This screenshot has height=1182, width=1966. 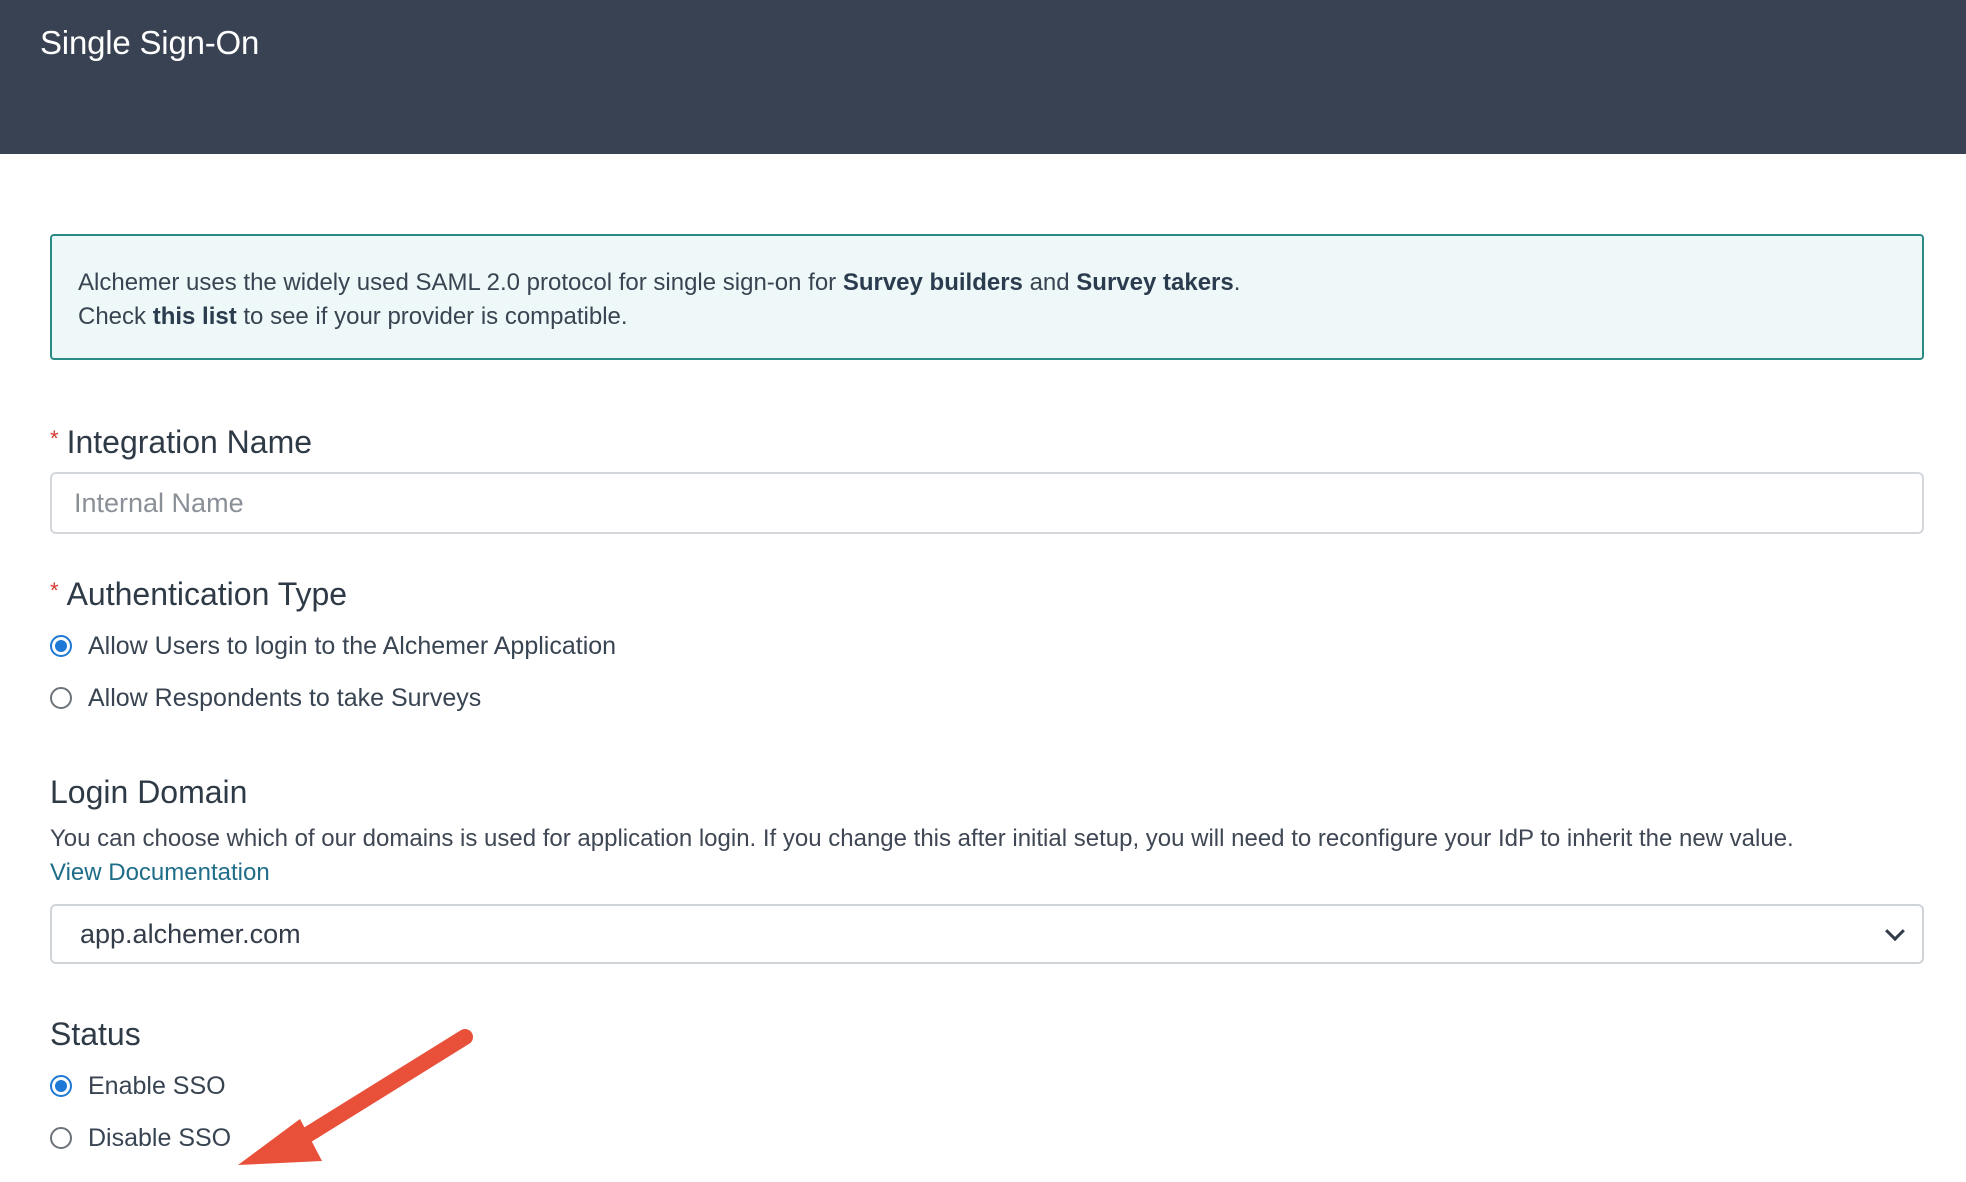 I want to click on view-documentation-link: View Documentation, so click(x=987, y=873).